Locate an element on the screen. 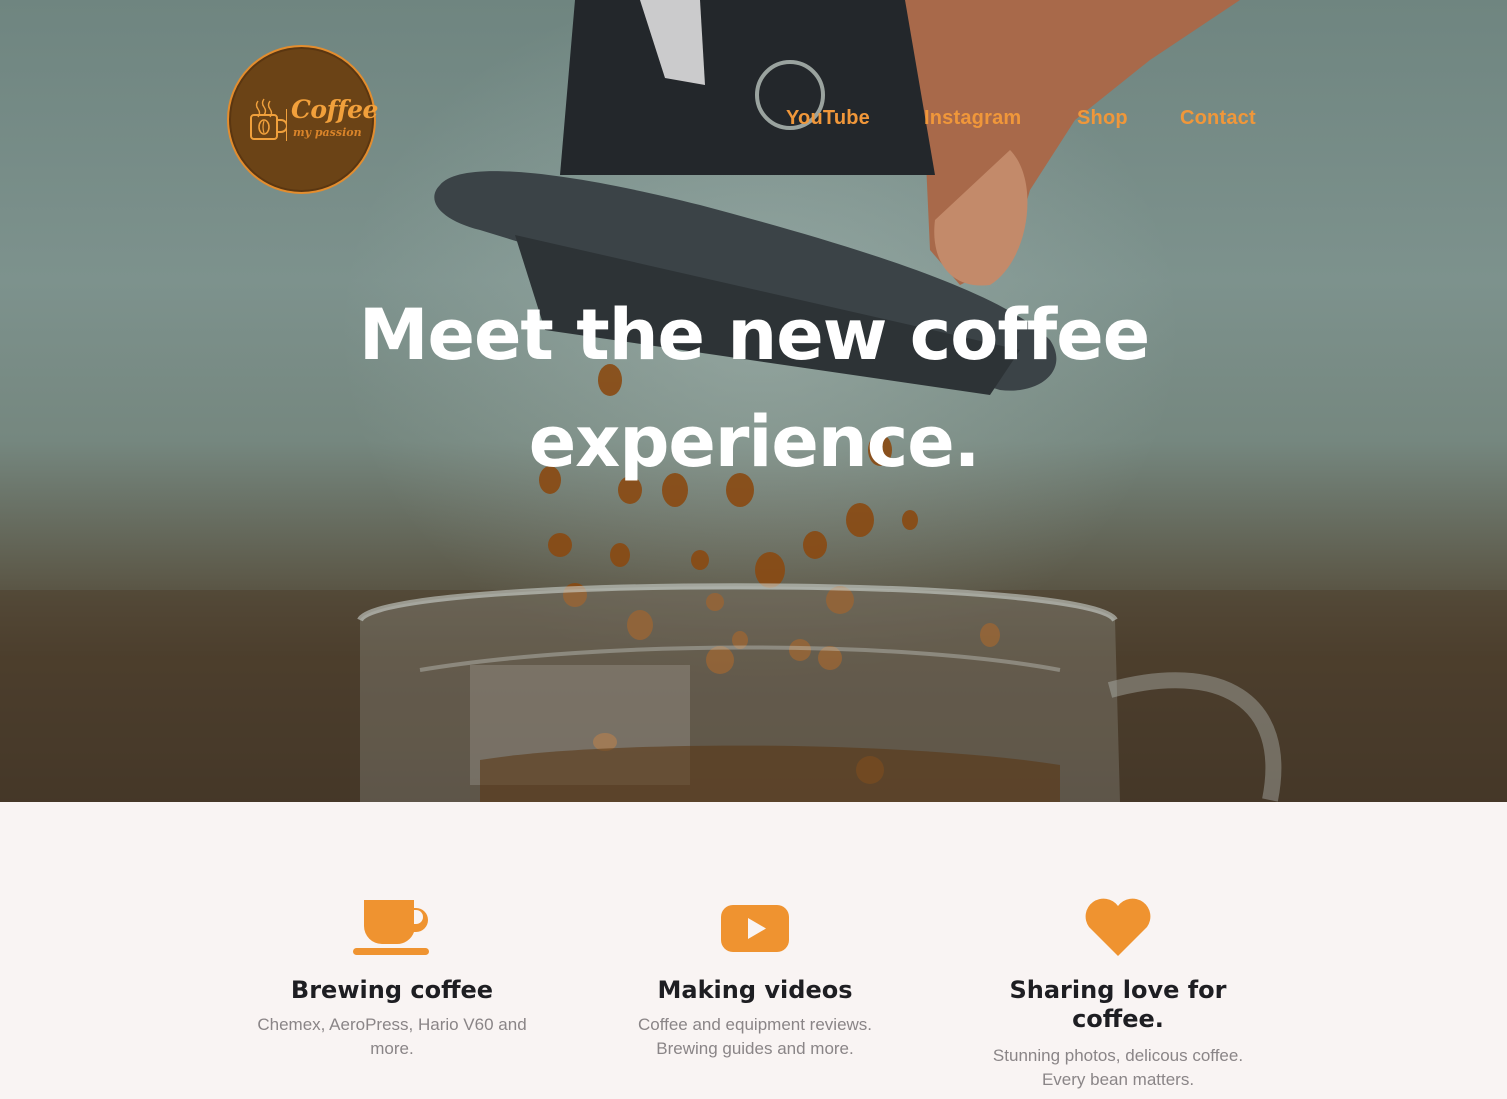 The width and height of the screenshot is (1507, 1099). feature-title: Making videos is located at coordinates (755, 990).